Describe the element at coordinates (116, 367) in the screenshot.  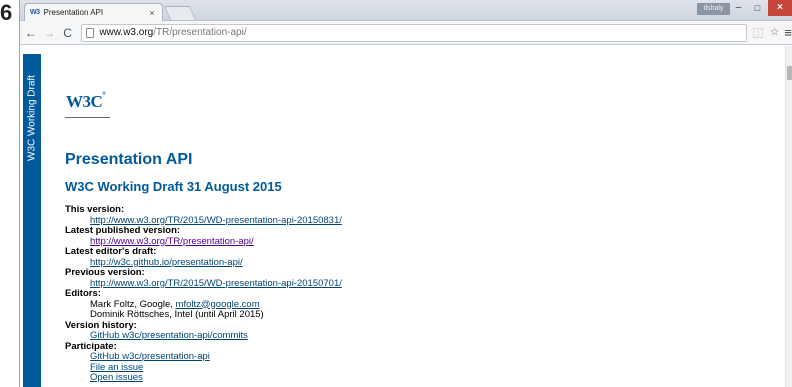
I see `meta-link: File an issue` at that location.